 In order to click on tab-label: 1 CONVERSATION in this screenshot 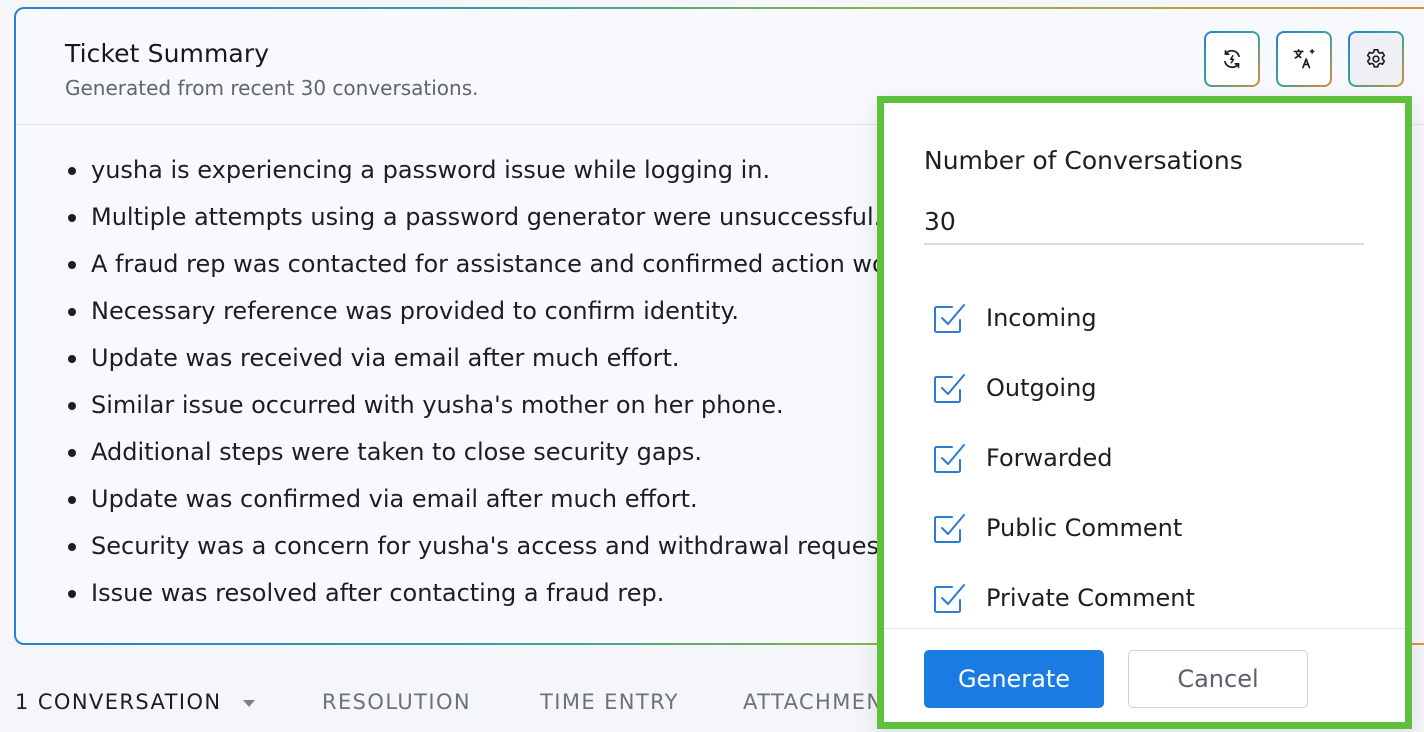, I will do `click(118, 702)`.